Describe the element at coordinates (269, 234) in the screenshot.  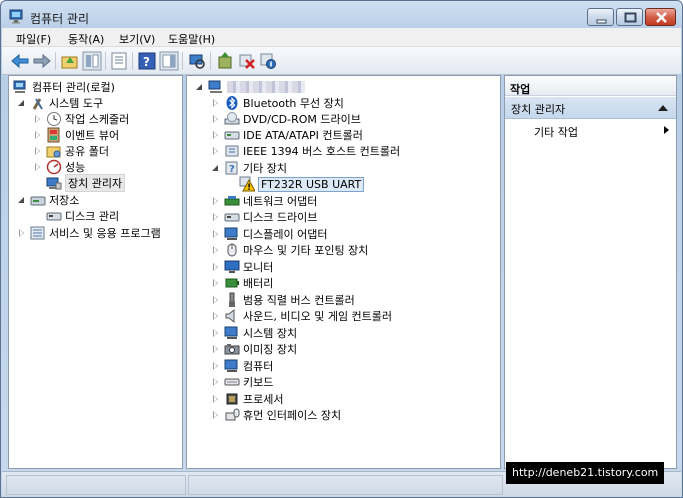
I see `device-category-display: 디스플레이 어댑터` at that location.